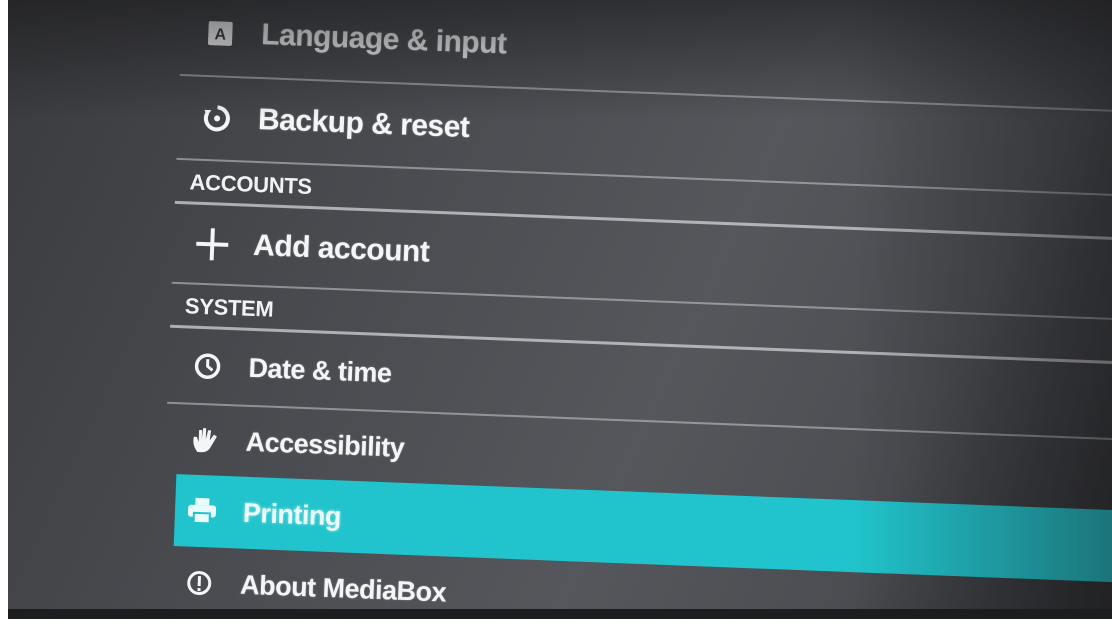 The width and height of the screenshot is (1112, 627). I want to click on settings-item-label: Date & time, so click(320, 370).